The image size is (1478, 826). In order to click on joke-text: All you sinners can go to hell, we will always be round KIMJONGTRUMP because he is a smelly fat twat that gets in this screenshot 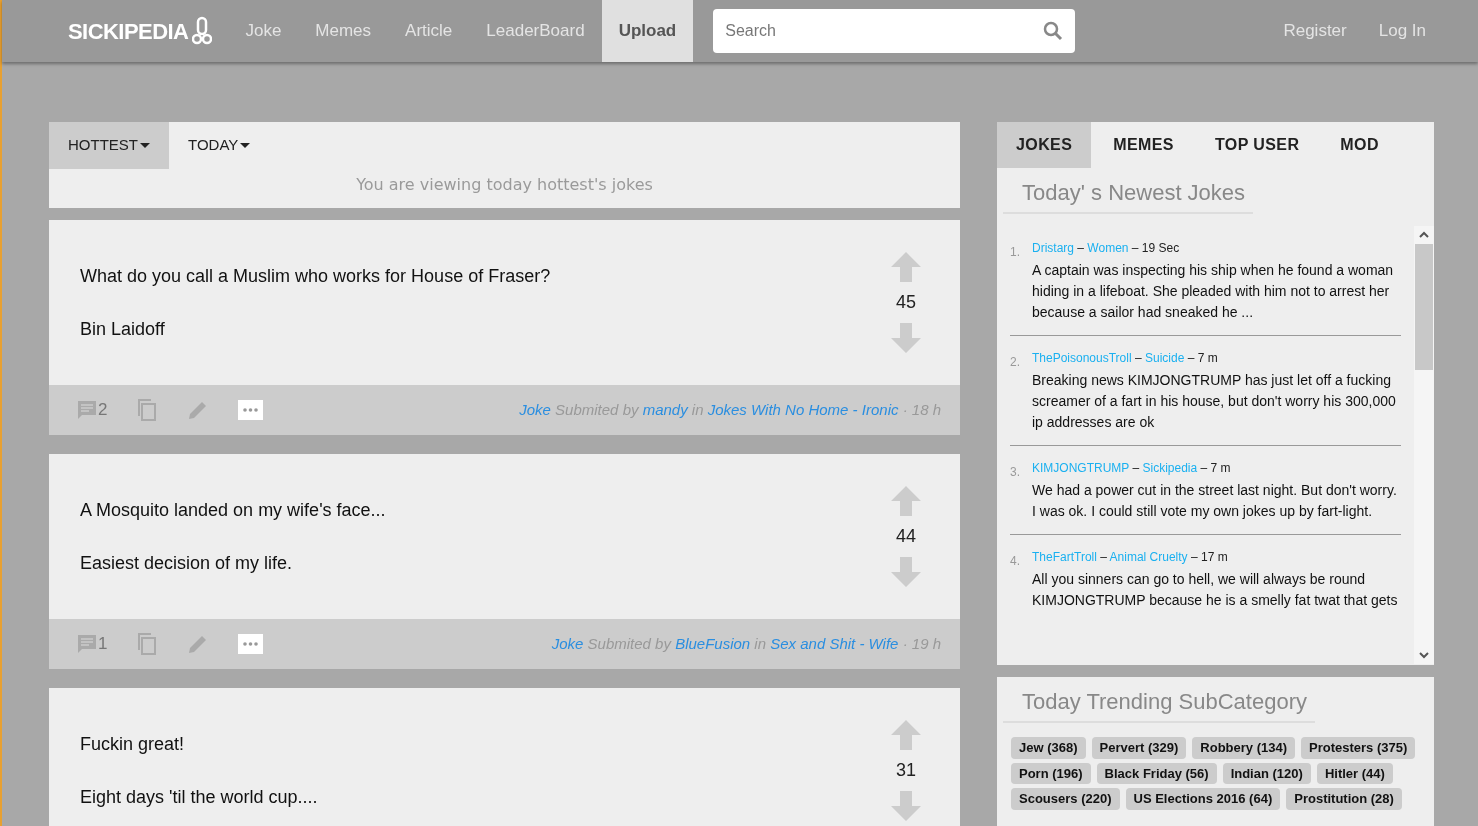, I will do `click(1215, 590)`.